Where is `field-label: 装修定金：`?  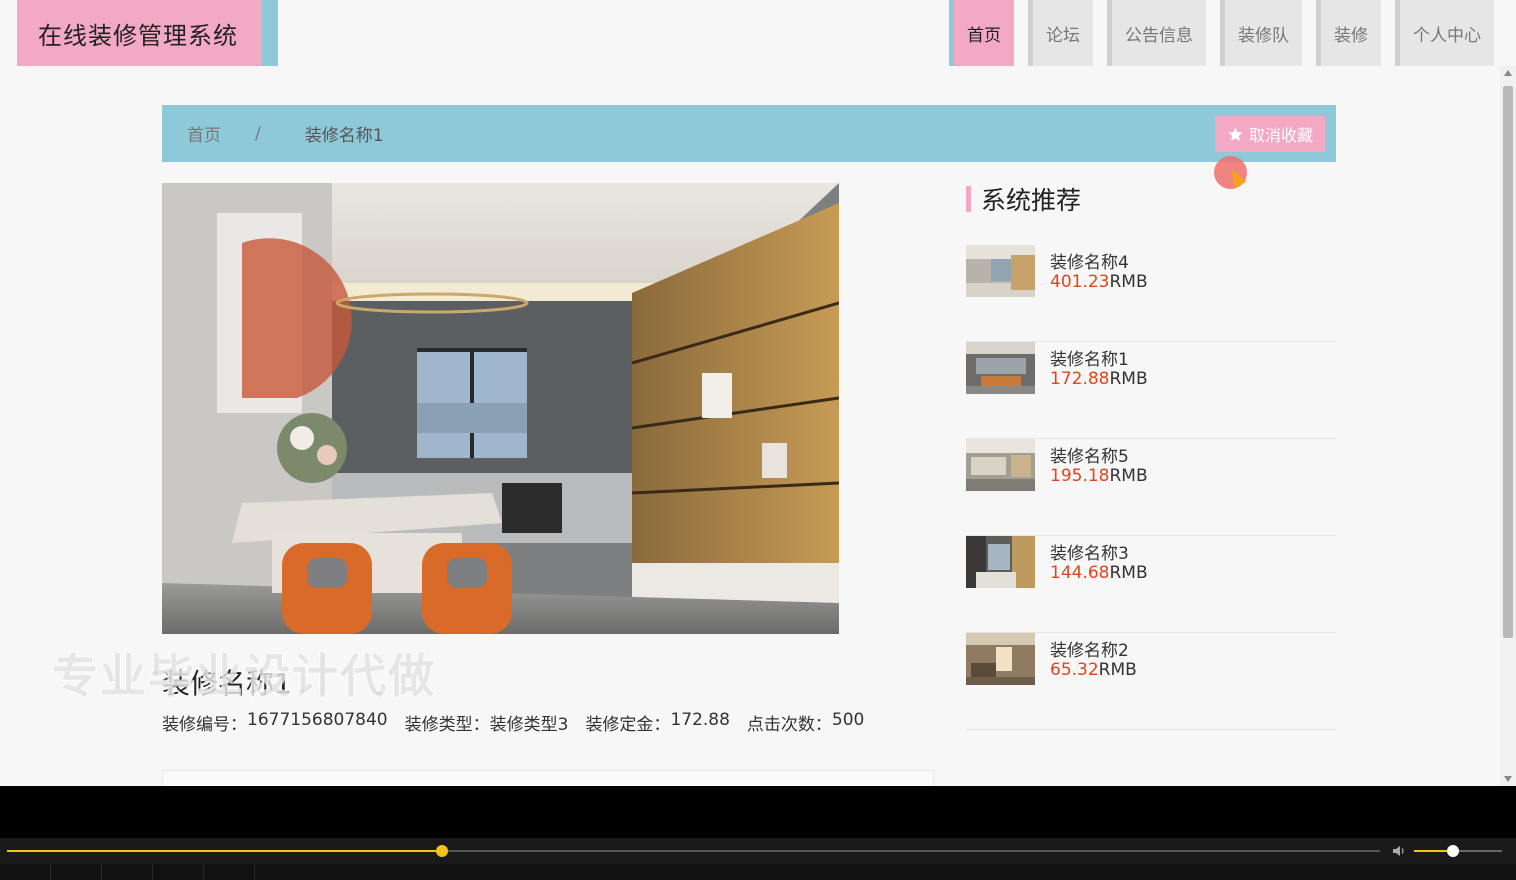
field-label: 装修定金： is located at coordinates (628, 725).